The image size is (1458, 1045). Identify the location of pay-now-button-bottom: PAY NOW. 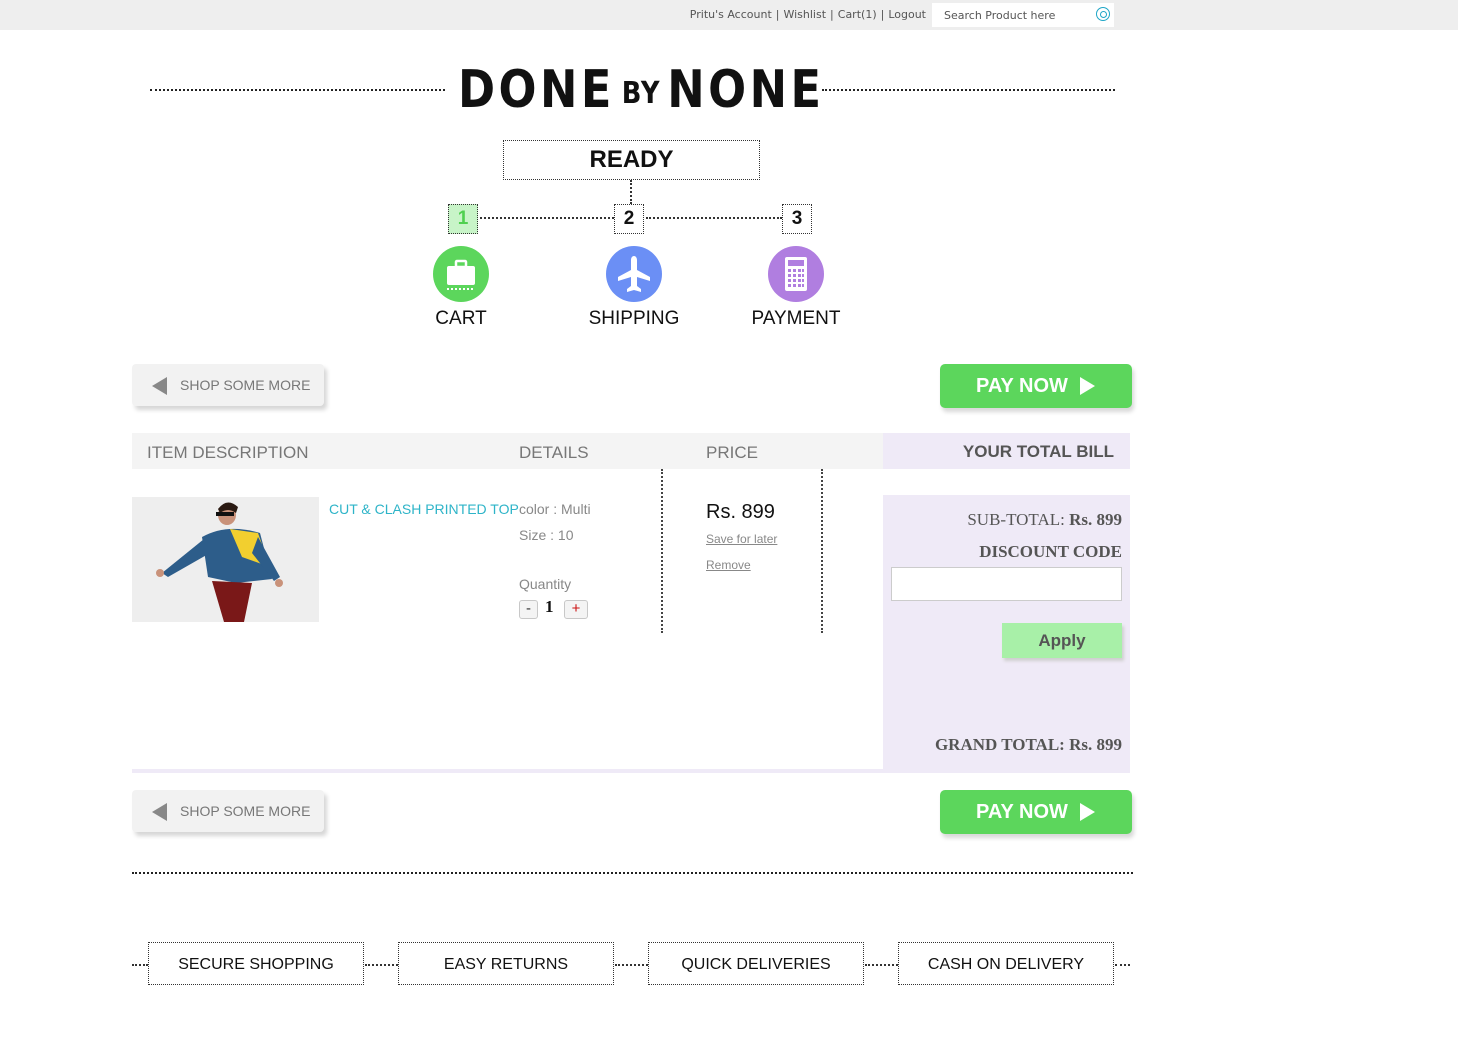
(1036, 812).